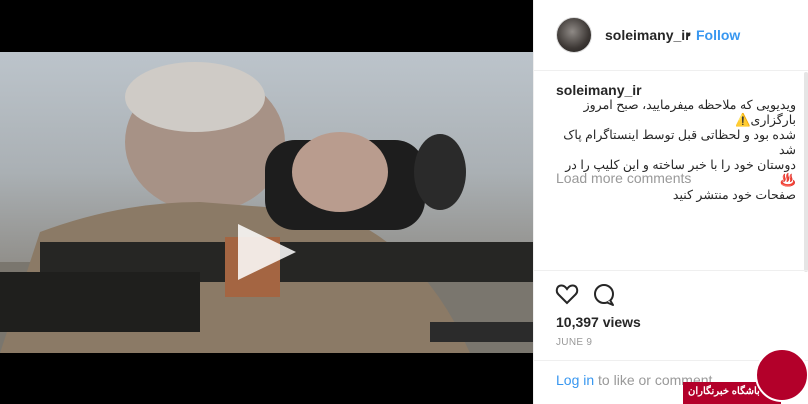 This screenshot has height=404, width=808. What do you see at coordinates (574, 35) in the screenshot?
I see `avatar` at bounding box center [574, 35].